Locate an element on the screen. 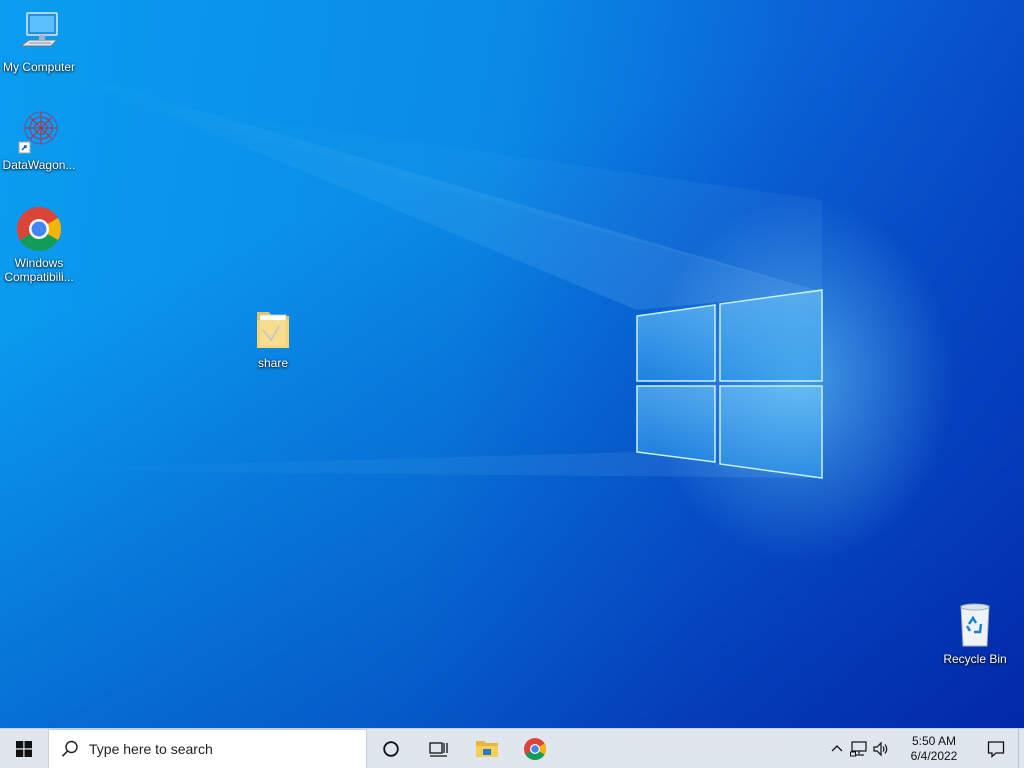 The width and height of the screenshot is (1024, 768). clock-date: 6/4/2022 is located at coordinates (934, 756).